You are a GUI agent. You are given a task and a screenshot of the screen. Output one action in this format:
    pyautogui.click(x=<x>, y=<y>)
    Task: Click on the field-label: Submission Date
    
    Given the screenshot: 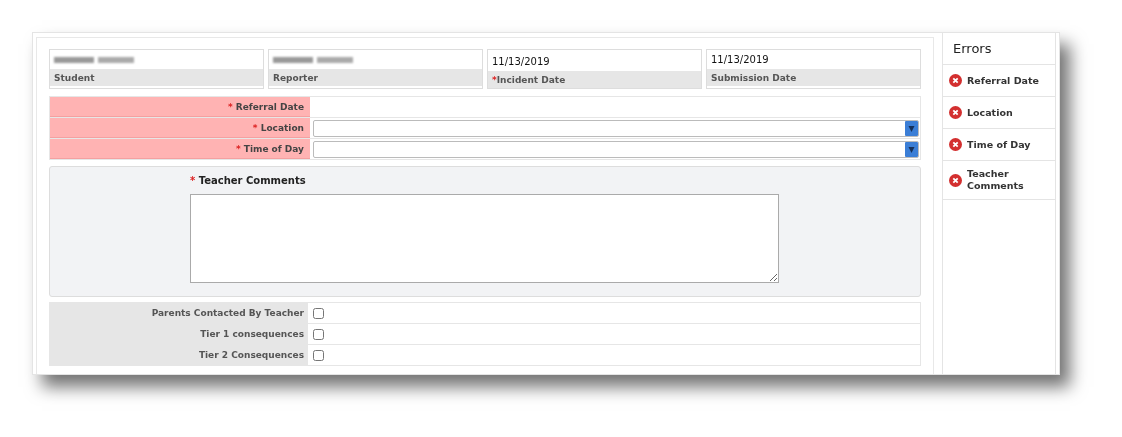 What is the action you would take?
    pyautogui.click(x=813, y=77)
    